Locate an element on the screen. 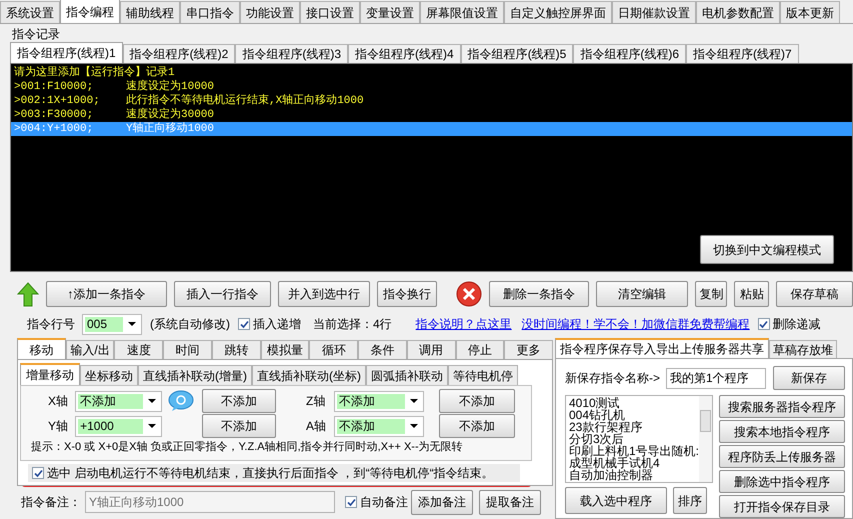 The image size is (853, 519). tab: 辅助线程 is located at coordinates (150, 12).